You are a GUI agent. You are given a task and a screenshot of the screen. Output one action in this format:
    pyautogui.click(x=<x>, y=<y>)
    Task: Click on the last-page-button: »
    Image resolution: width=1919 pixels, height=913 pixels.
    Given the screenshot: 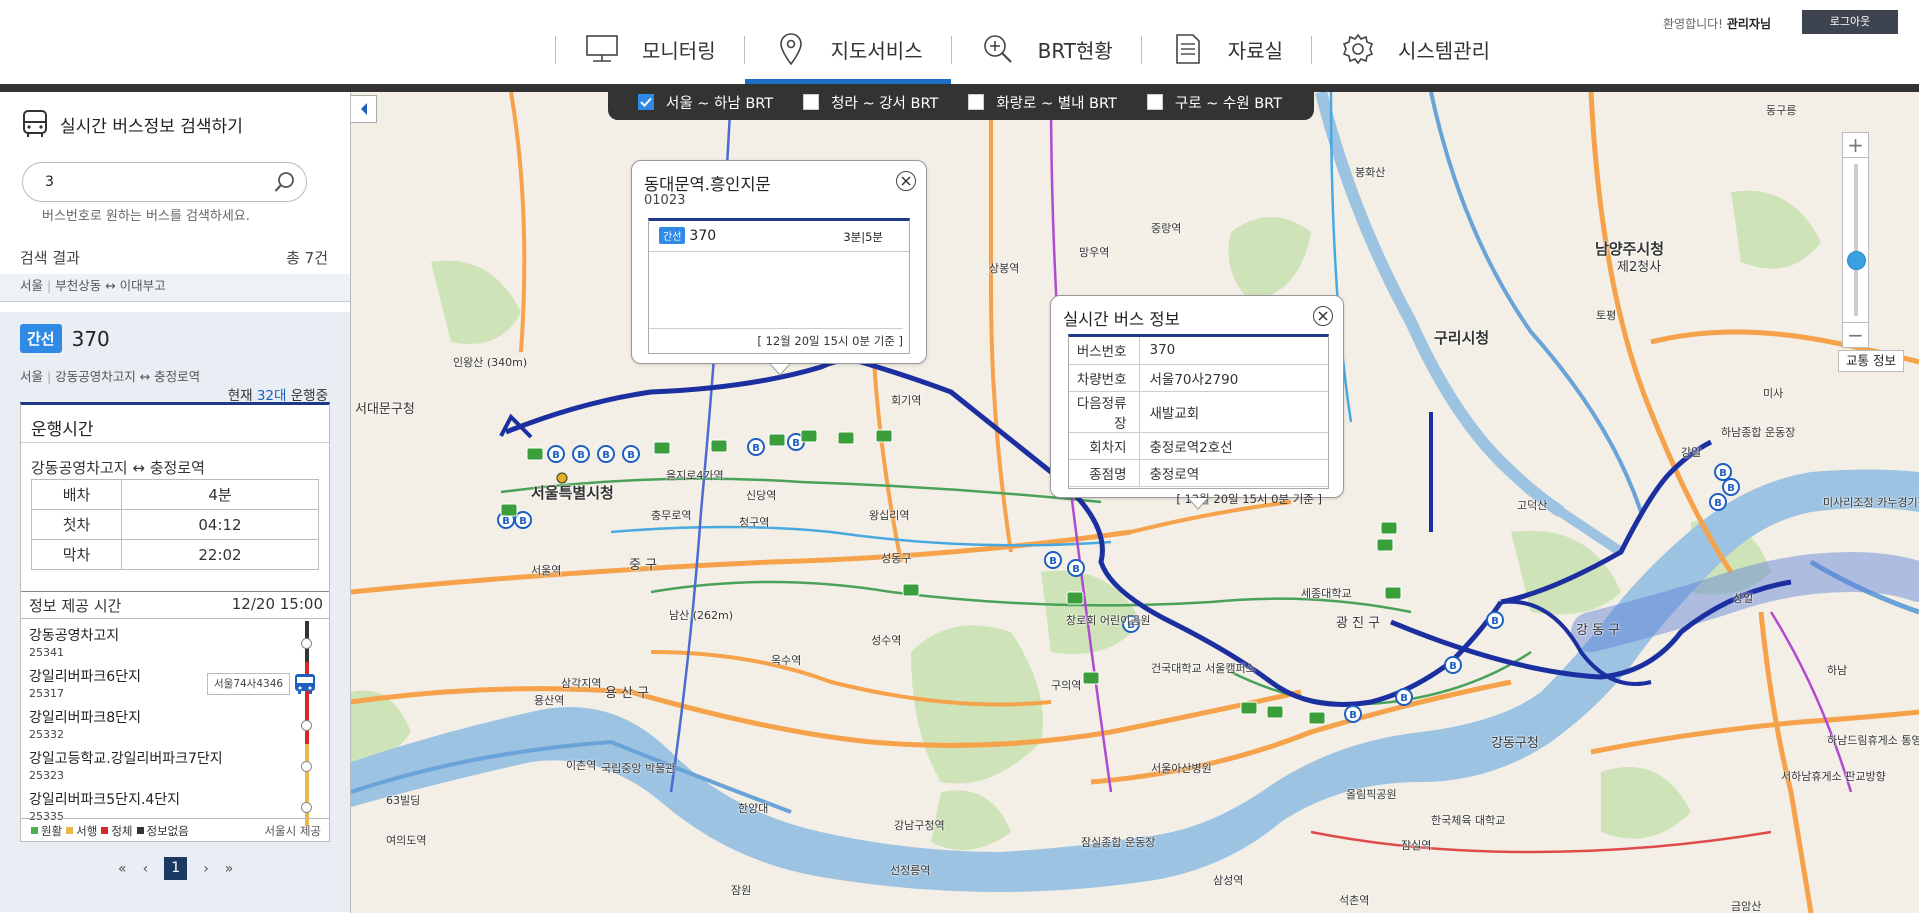 What is the action you would take?
    pyautogui.click(x=229, y=869)
    